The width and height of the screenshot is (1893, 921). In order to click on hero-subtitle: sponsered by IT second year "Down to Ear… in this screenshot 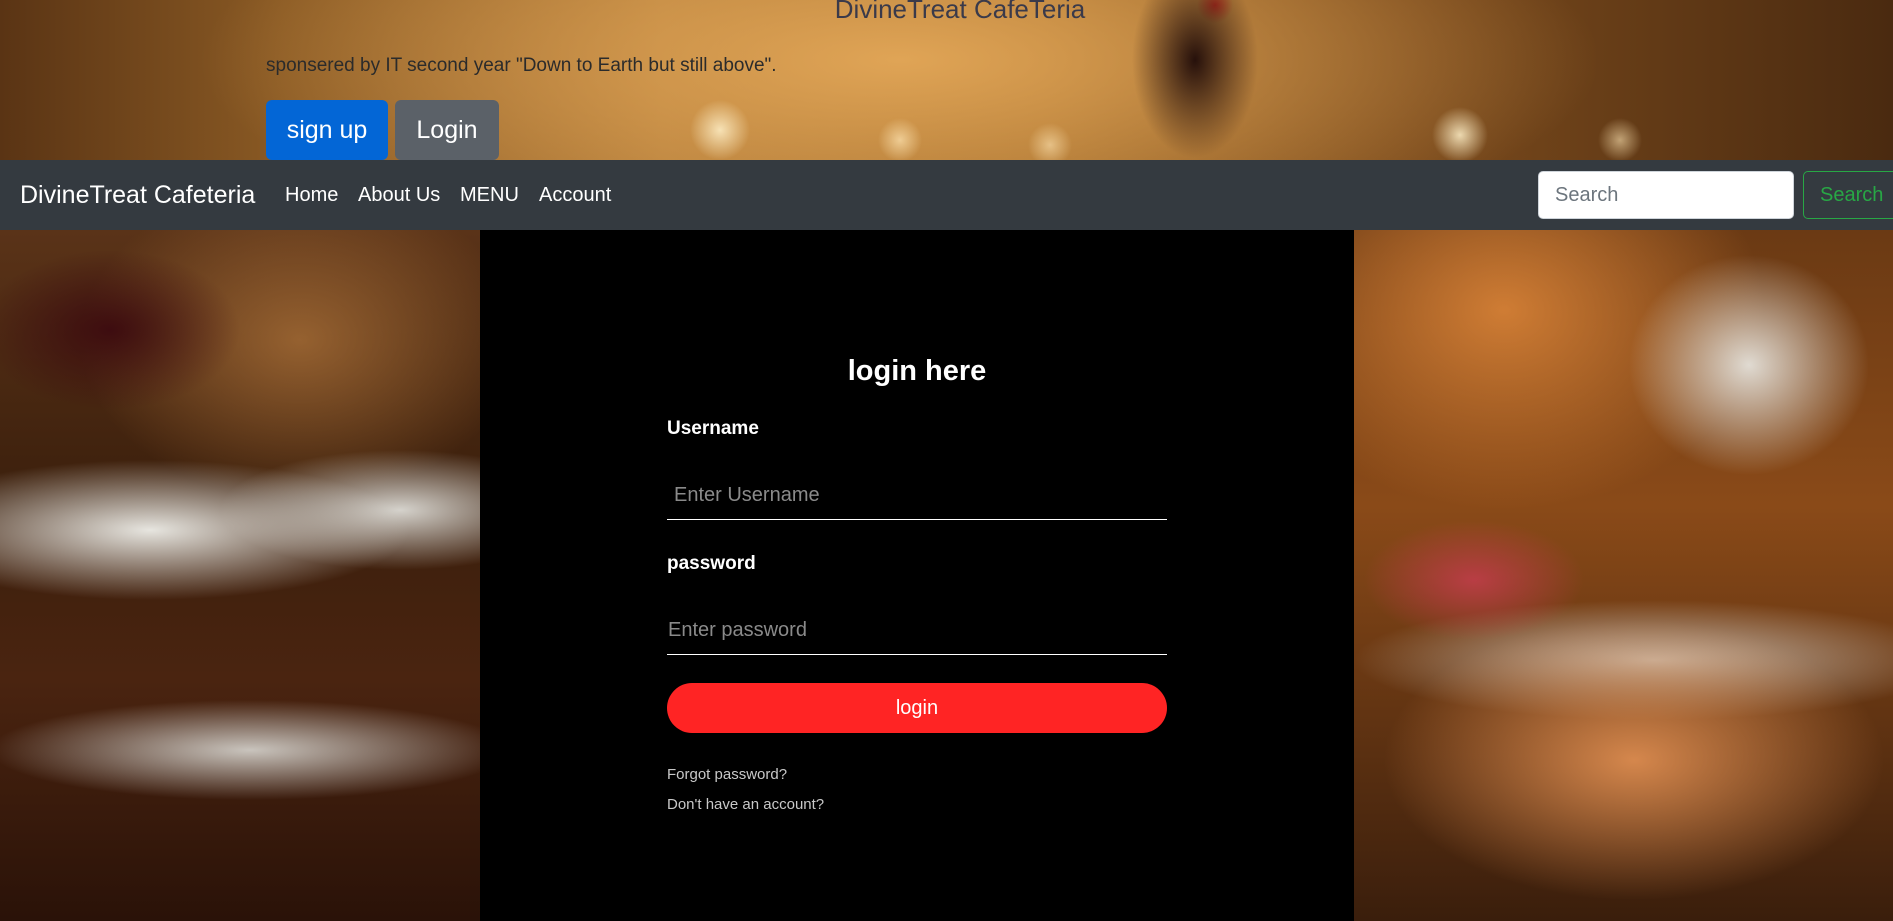, I will do `click(521, 65)`.